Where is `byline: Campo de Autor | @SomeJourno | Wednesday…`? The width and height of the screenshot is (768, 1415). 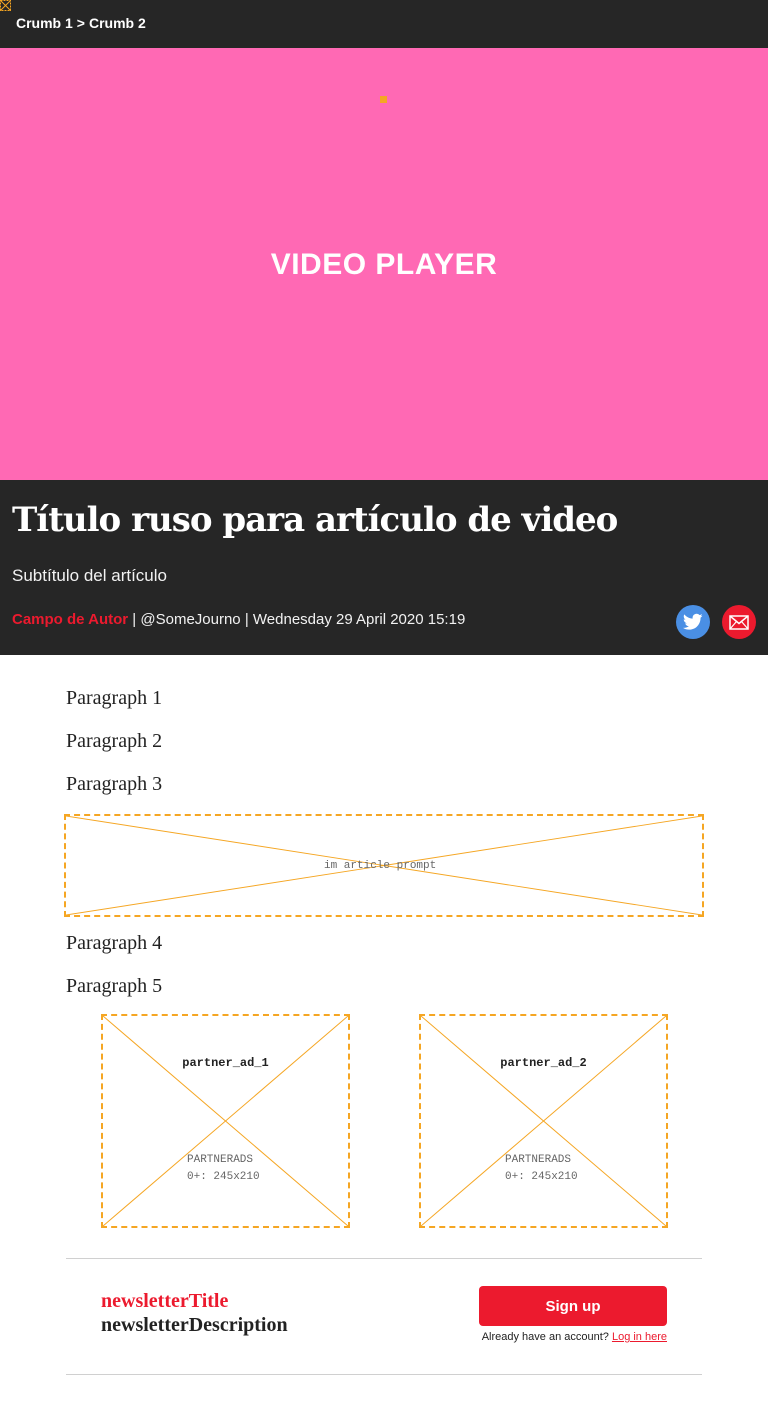
byline: Campo de Autor | @SomeJourno | Wednesday… is located at coordinates (238, 619).